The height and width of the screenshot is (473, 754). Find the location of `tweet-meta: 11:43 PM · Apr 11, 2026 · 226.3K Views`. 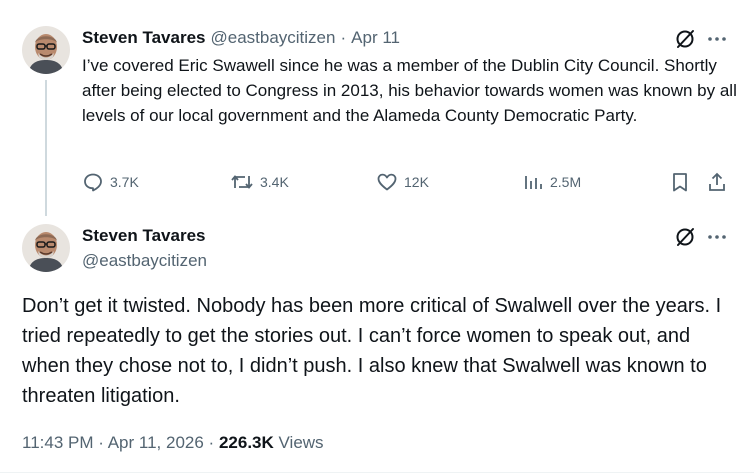

tweet-meta: 11:43 PM · Apr 11, 2026 · 226.3K Views is located at coordinates (173, 443).